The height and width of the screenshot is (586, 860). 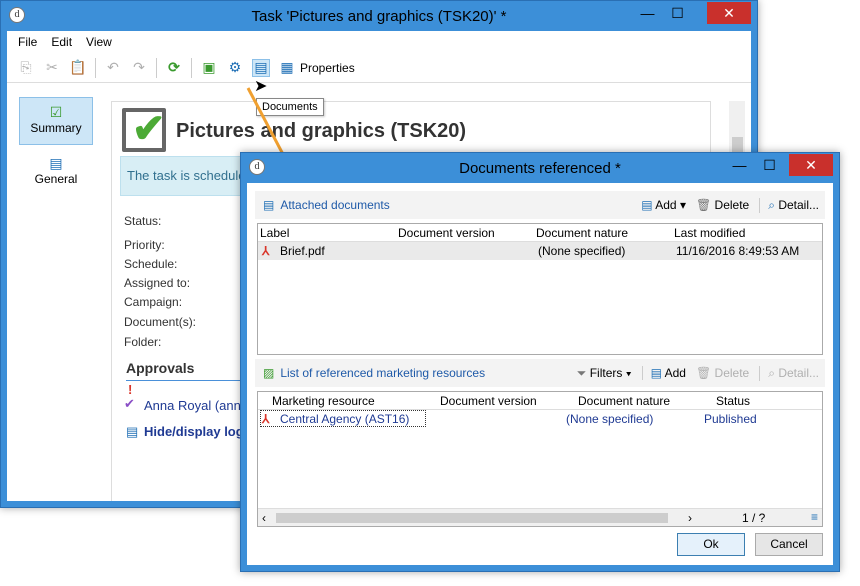 What do you see at coordinates (302, 251) in the screenshot?
I see `document-label: Brief.pdf` at bounding box center [302, 251].